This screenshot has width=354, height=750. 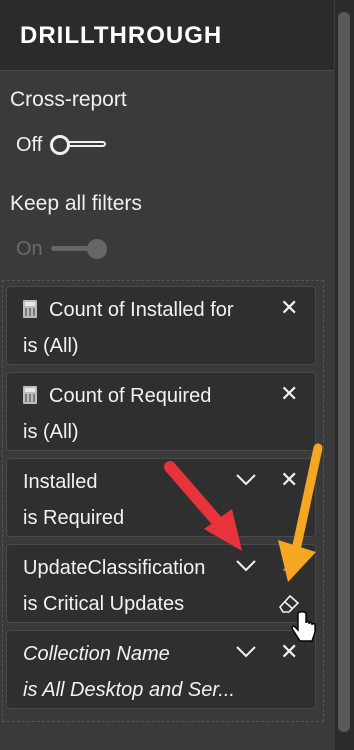 I want to click on filter-field-name: Count of Installed for, so click(x=141, y=310).